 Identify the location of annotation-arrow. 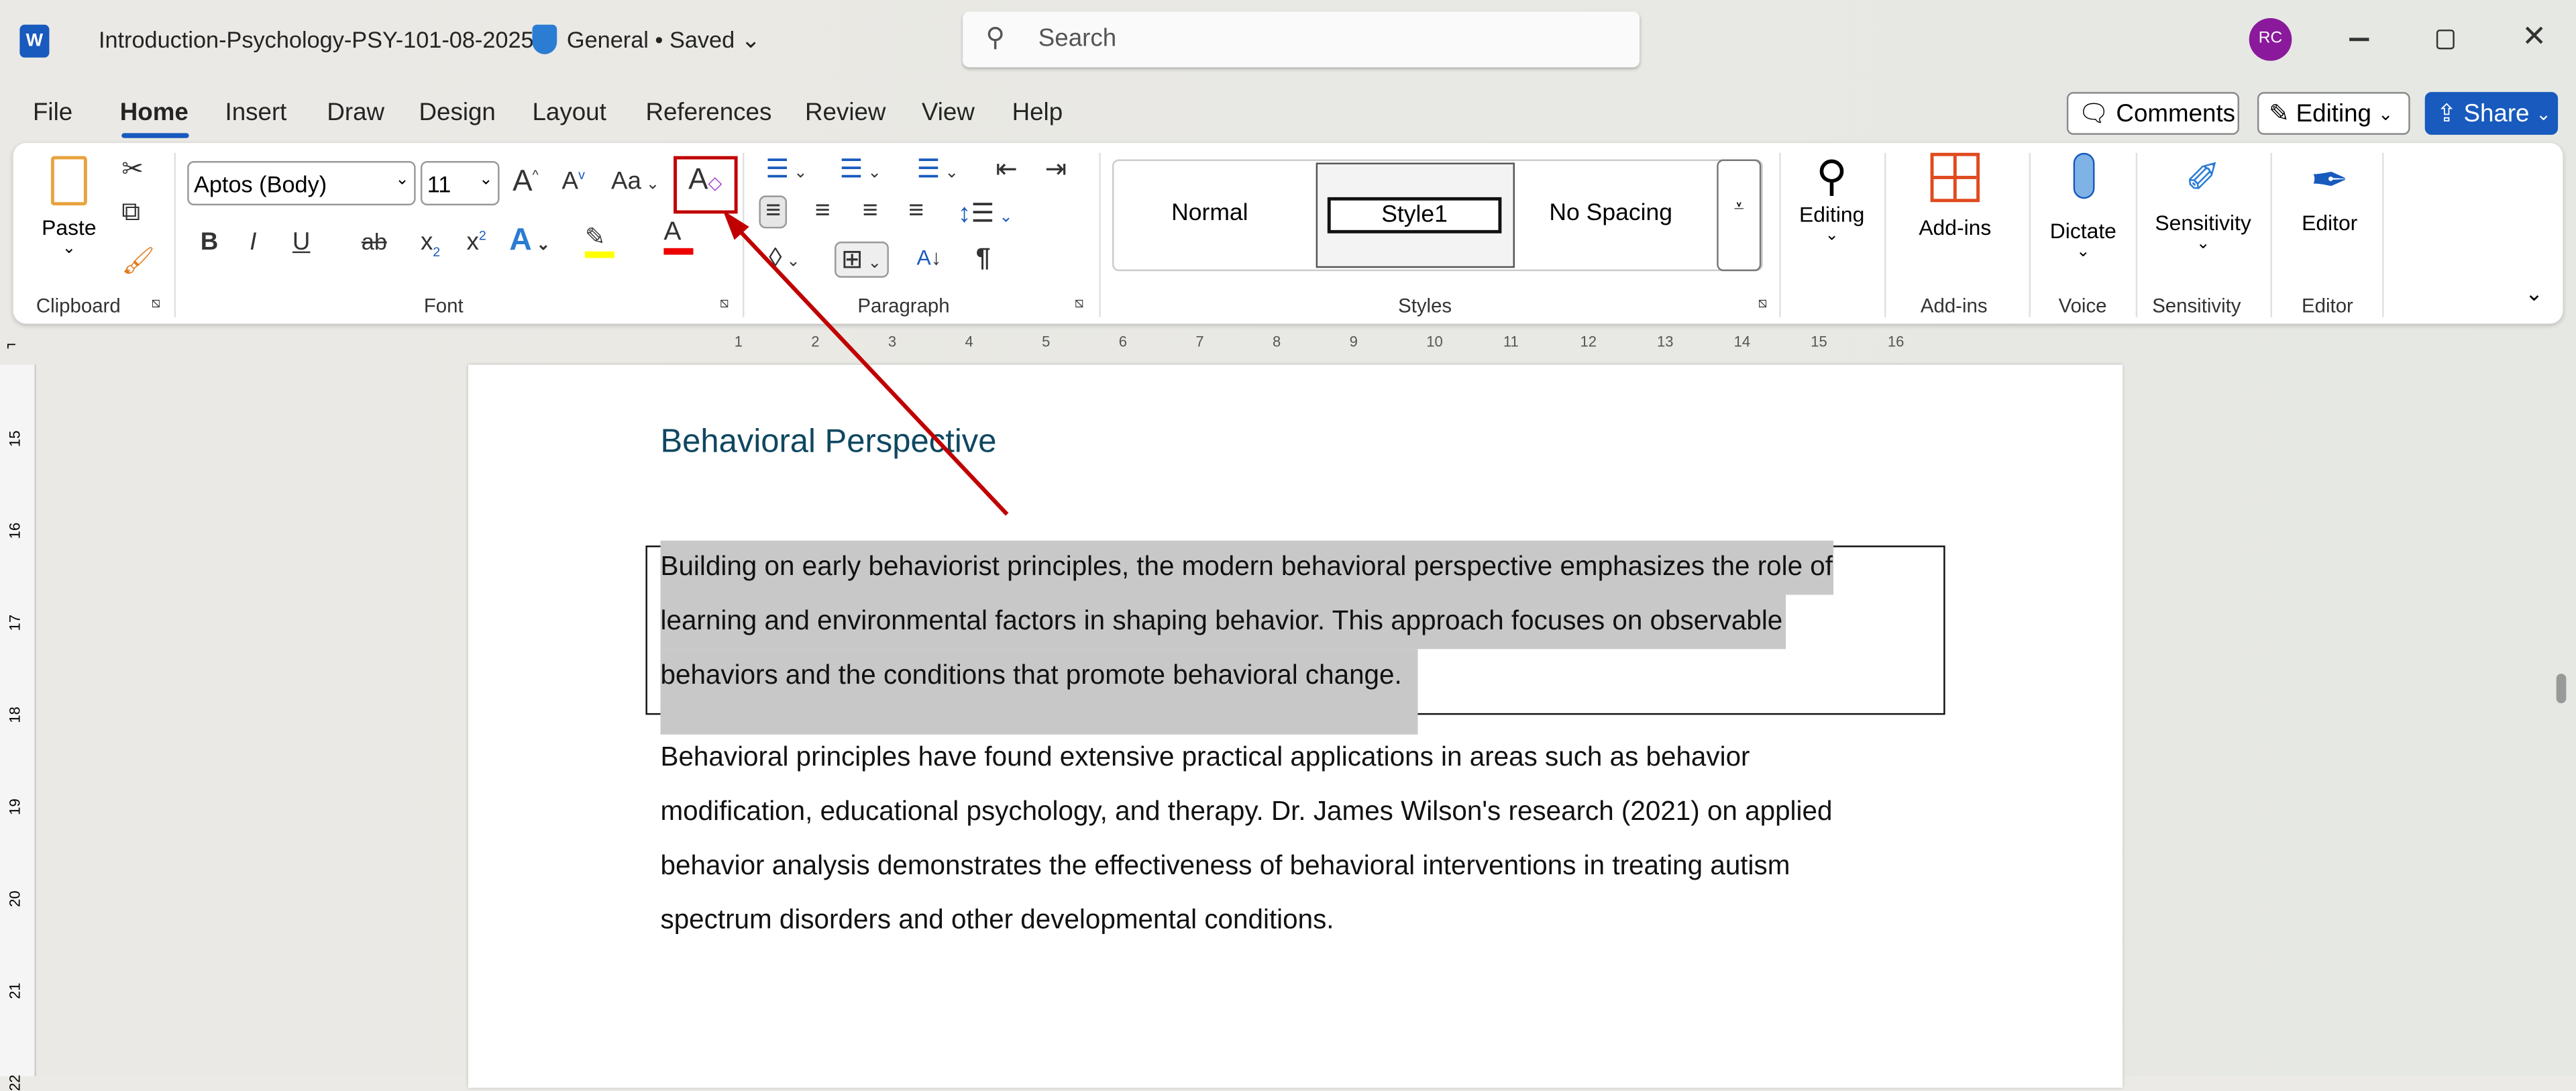
(865, 363).